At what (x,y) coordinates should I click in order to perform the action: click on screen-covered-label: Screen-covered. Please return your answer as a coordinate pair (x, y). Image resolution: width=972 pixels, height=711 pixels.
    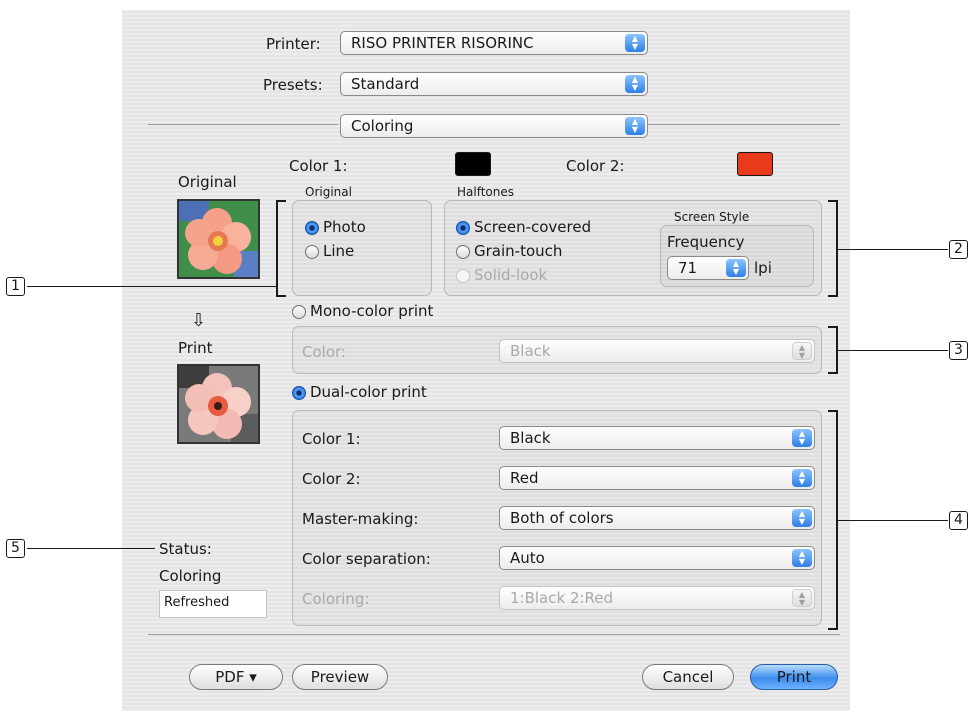
    Looking at the image, I should click on (532, 227).